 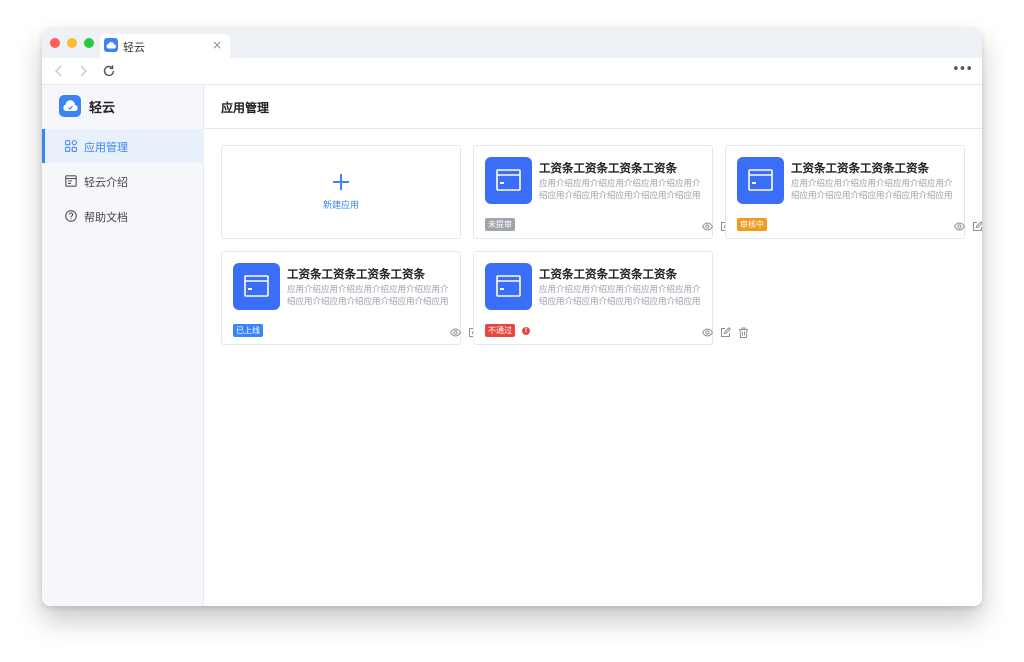 What do you see at coordinates (340, 206) in the screenshot?
I see `new-app-label: 新建应用` at bounding box center [340, 206].